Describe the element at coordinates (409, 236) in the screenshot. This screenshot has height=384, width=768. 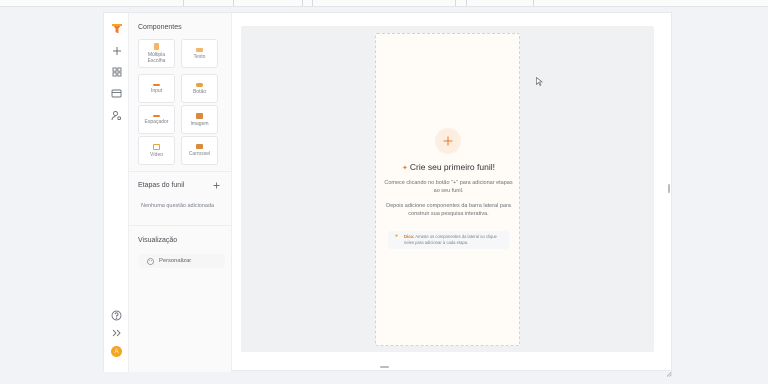
I see `tip-label: Dica:` at that location.